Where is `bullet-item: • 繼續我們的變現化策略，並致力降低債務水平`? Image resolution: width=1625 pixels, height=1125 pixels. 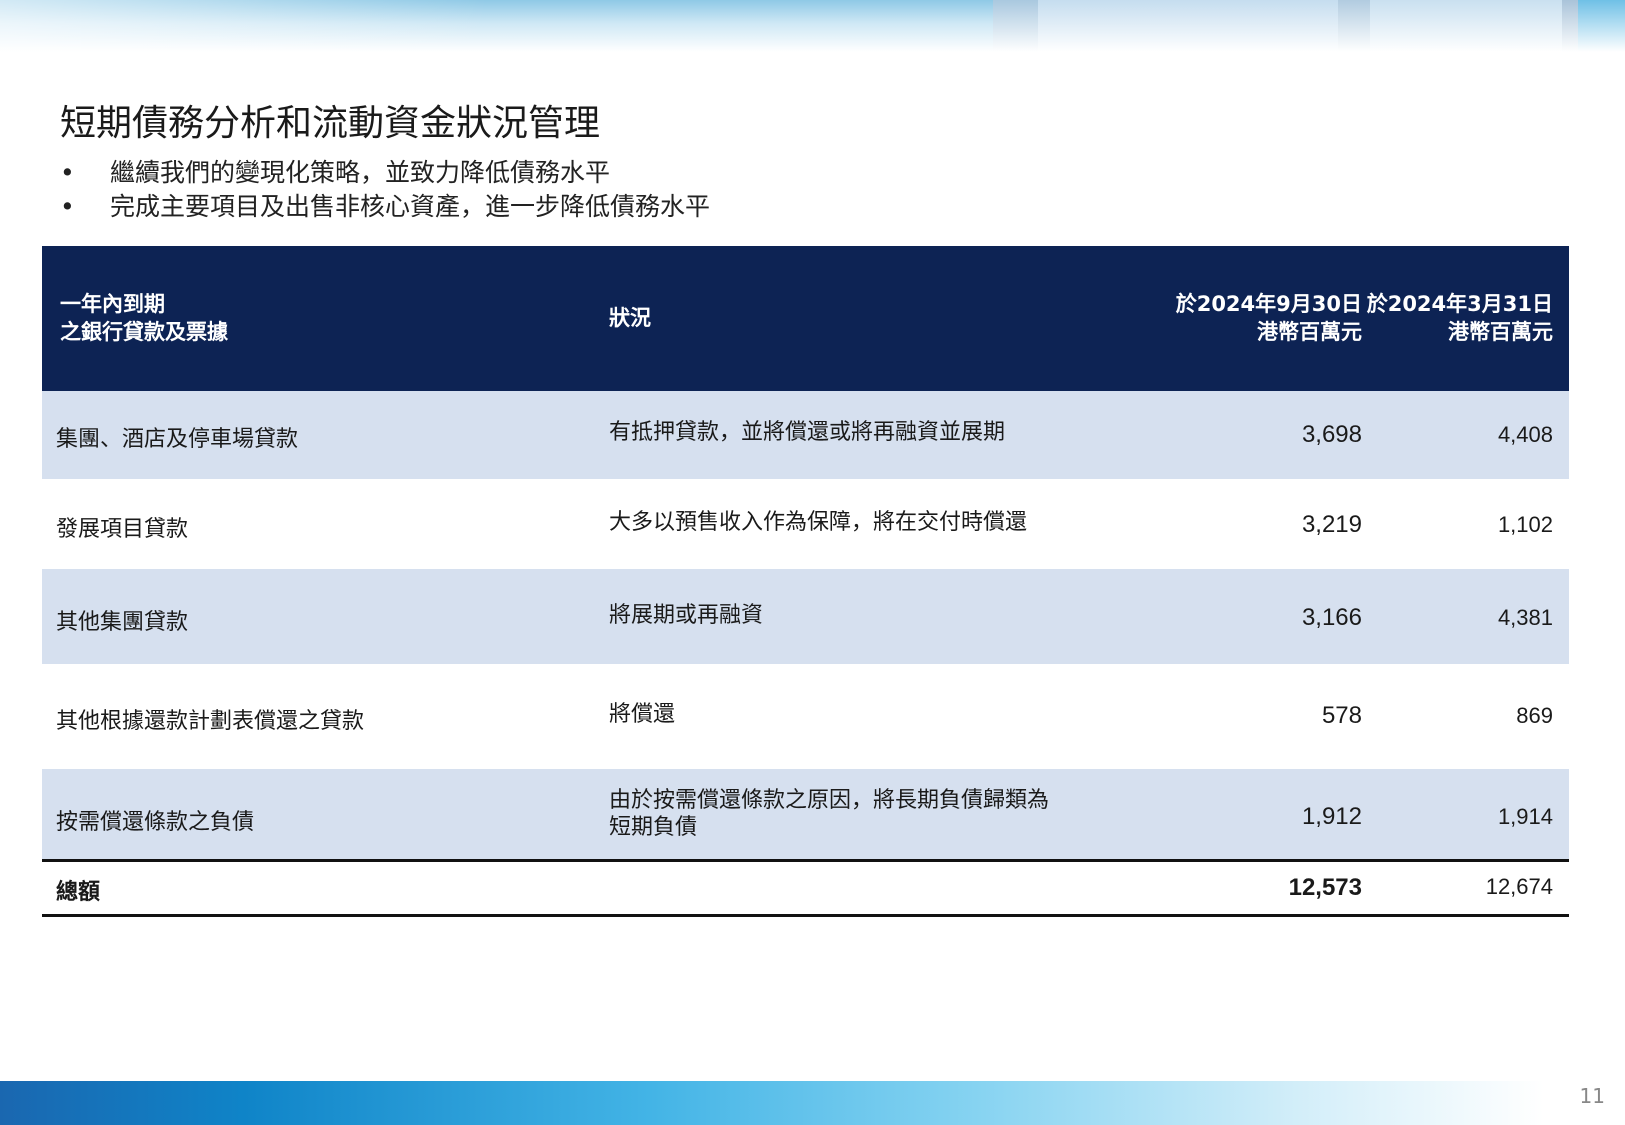 bullet-item: • 繼續我們的變現化策略，並致力降低債務水平 is located at coordinates (385, 173).